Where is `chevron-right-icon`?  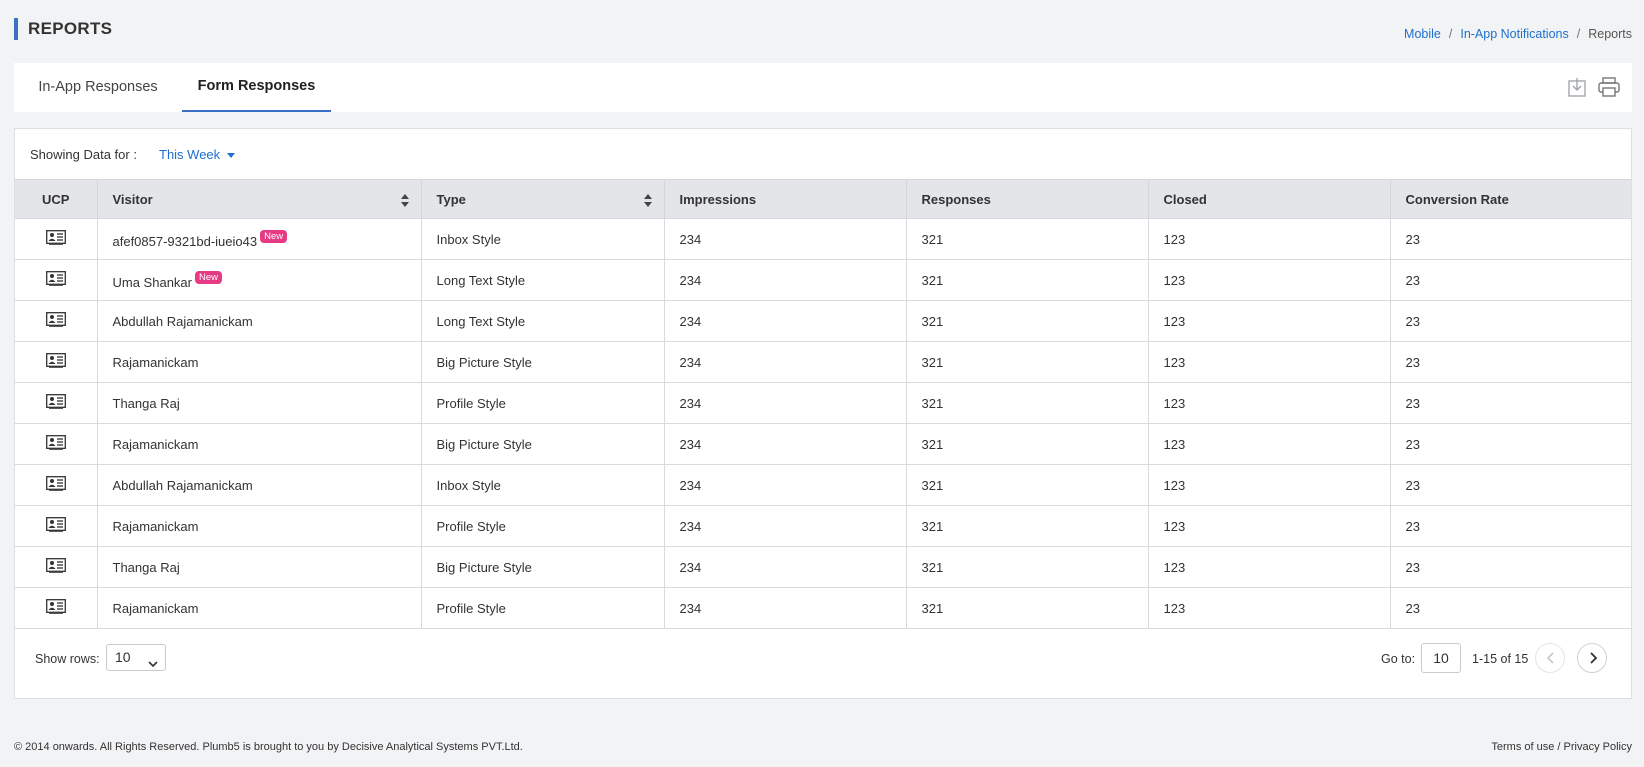
chevron-right-icon is located at coordinates (1594, 658).